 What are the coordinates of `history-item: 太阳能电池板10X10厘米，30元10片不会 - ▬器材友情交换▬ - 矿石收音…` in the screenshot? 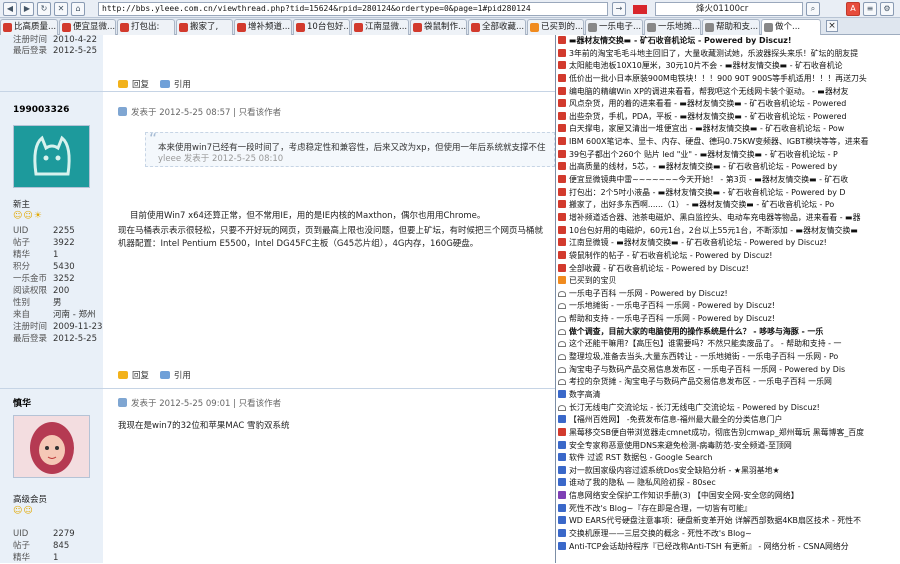 It's located at (728, 66).